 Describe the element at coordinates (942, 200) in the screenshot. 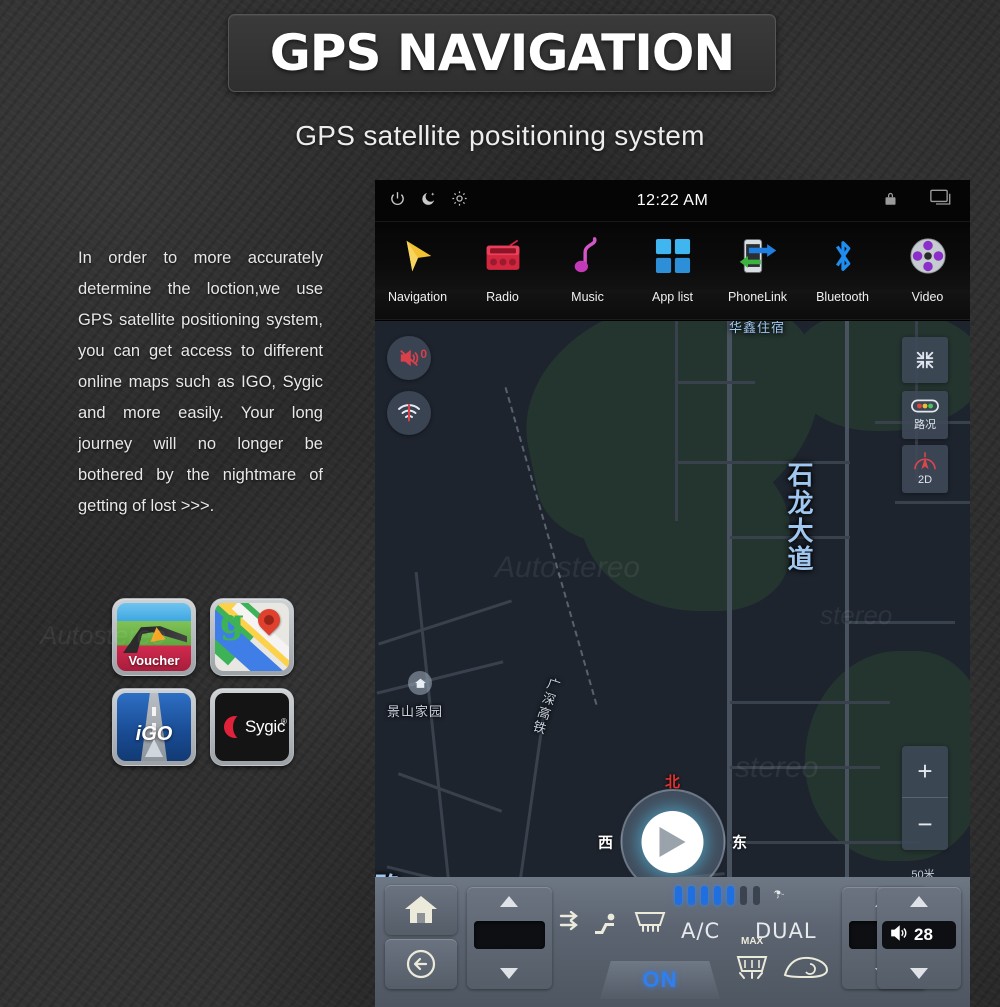

I see `windows-icon` at that location.